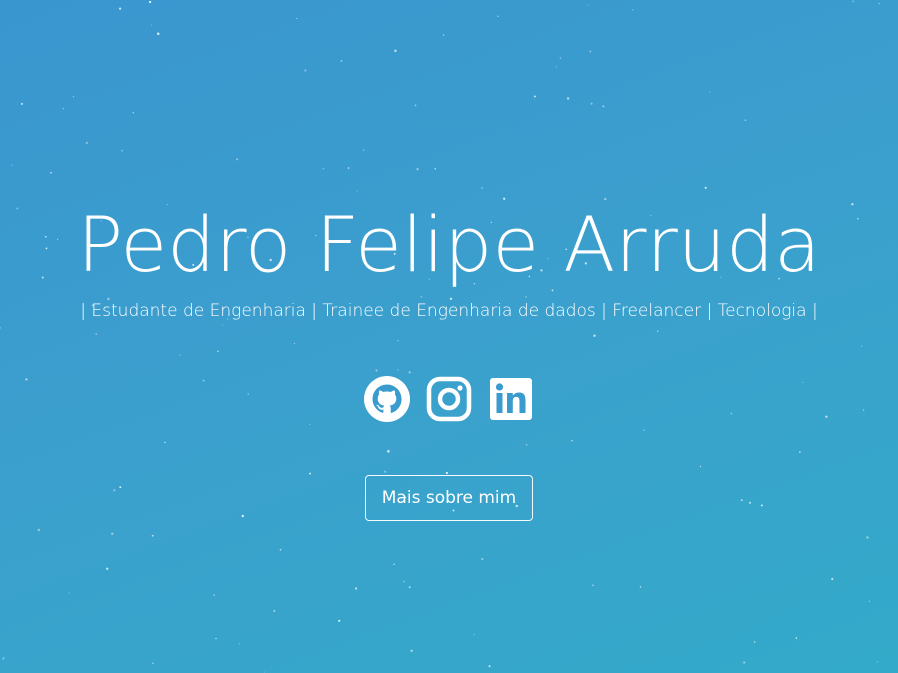 The image size is (898, 673). I want to click on instagram-link, so click(449, 399).